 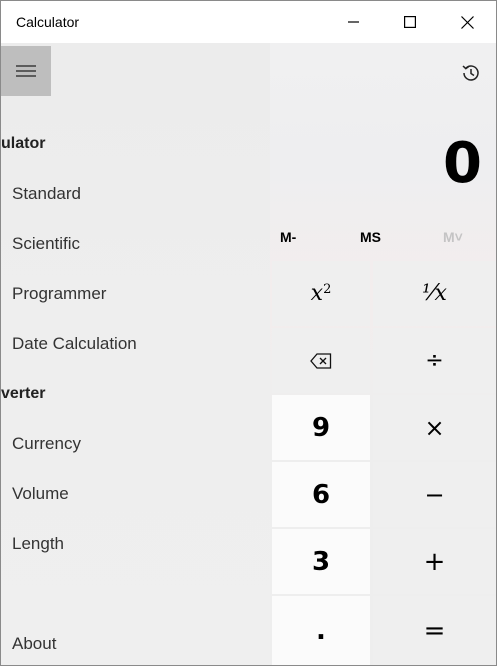 I want to click on add-key-label: +, so click(x=434, y=561).